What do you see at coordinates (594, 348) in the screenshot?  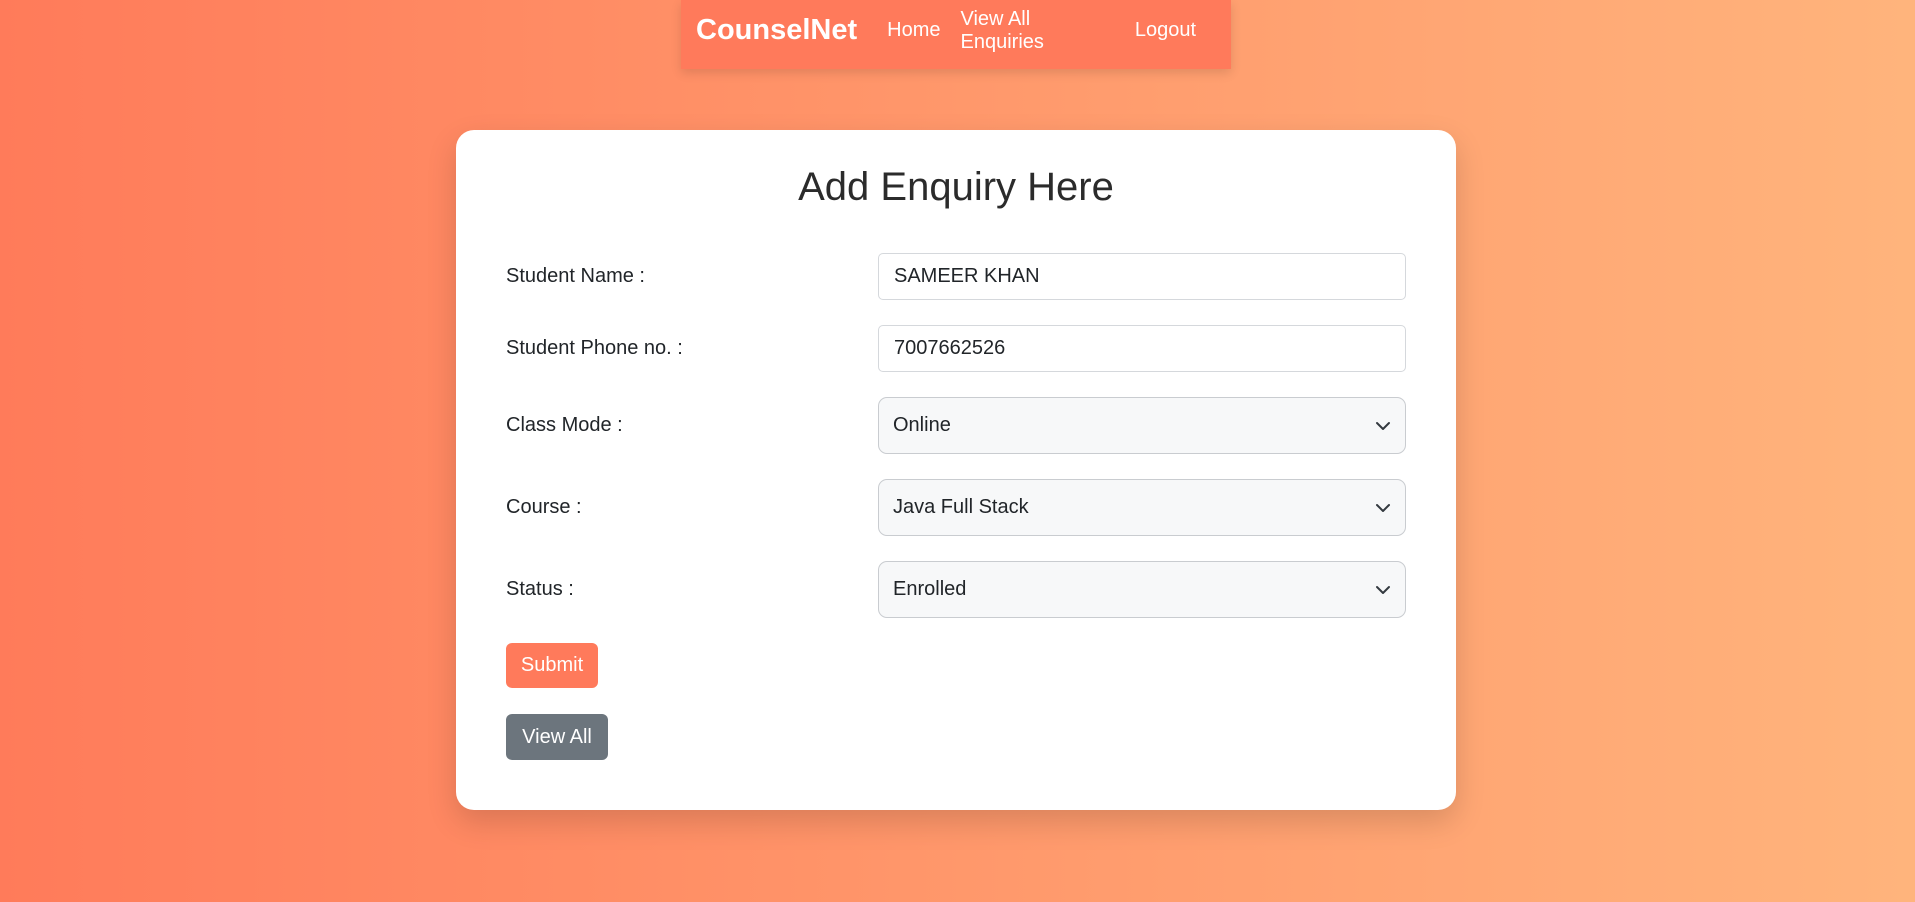 I see `student-phone-label: Student Phone no. :` at bounding box center [594, 348].